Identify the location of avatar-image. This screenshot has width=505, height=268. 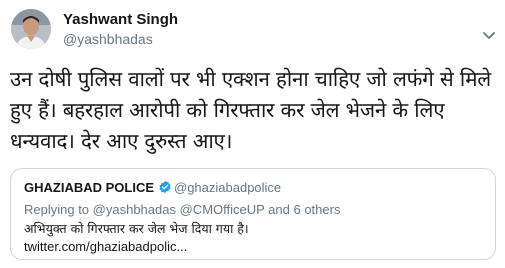
(31, 29).